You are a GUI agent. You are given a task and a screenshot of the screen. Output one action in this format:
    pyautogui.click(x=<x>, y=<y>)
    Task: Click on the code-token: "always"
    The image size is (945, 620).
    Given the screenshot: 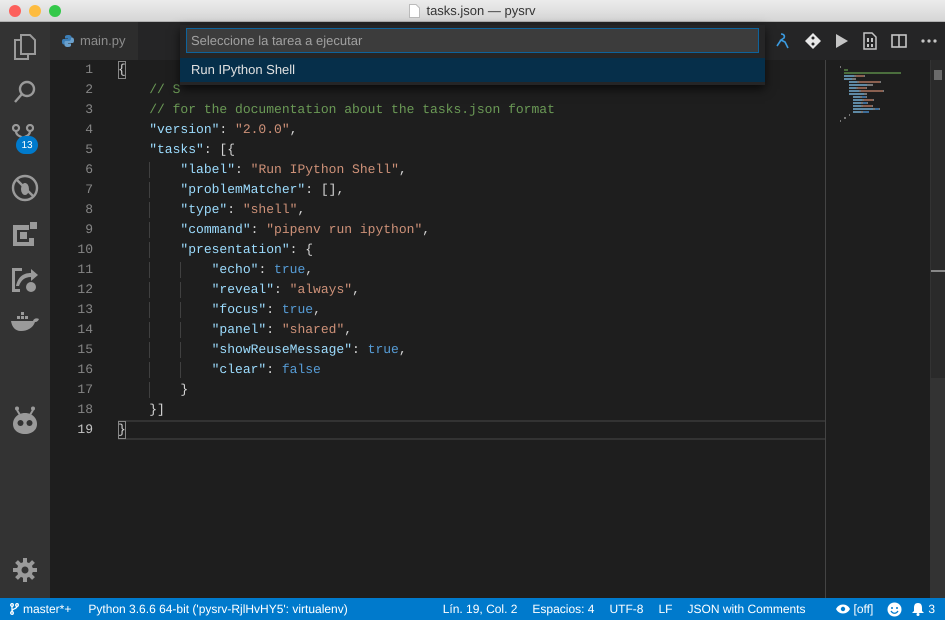 What is the action you would take?
    pyautogui.click(x=321, y=290)
    